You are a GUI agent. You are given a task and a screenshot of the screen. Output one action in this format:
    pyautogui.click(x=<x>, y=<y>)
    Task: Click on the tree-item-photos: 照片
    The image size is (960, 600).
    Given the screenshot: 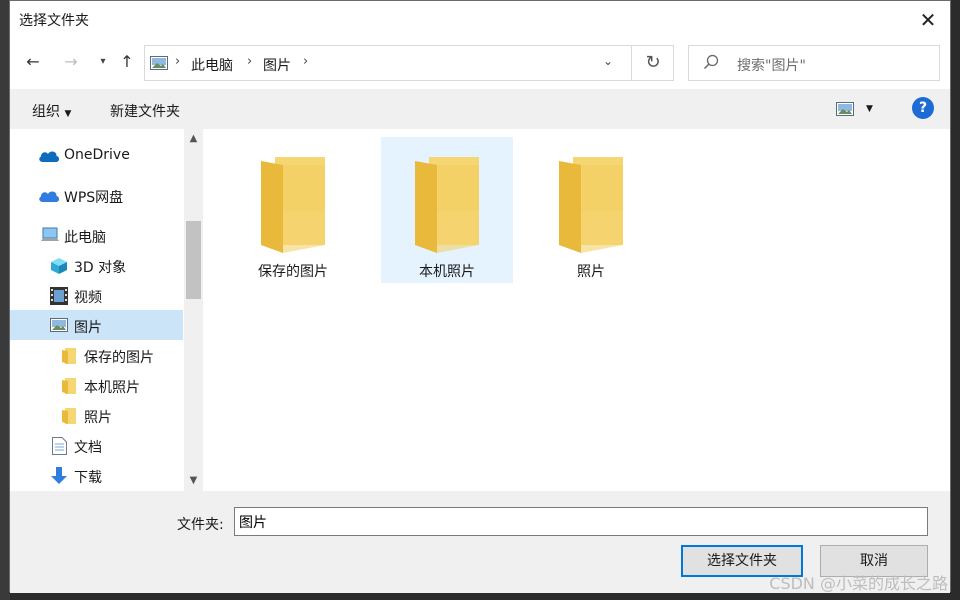 What is the action you would take?
    pyautogui.click(x=96, y=415)
    